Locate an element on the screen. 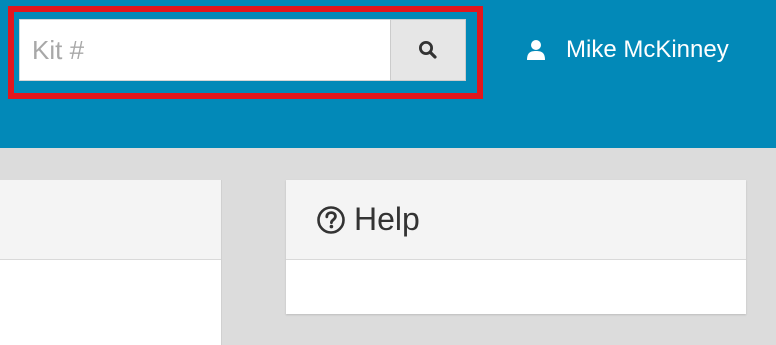 The height and width of the screenshot is (345, 776). help-panel-header: Help is located at coordinates (516, 220).